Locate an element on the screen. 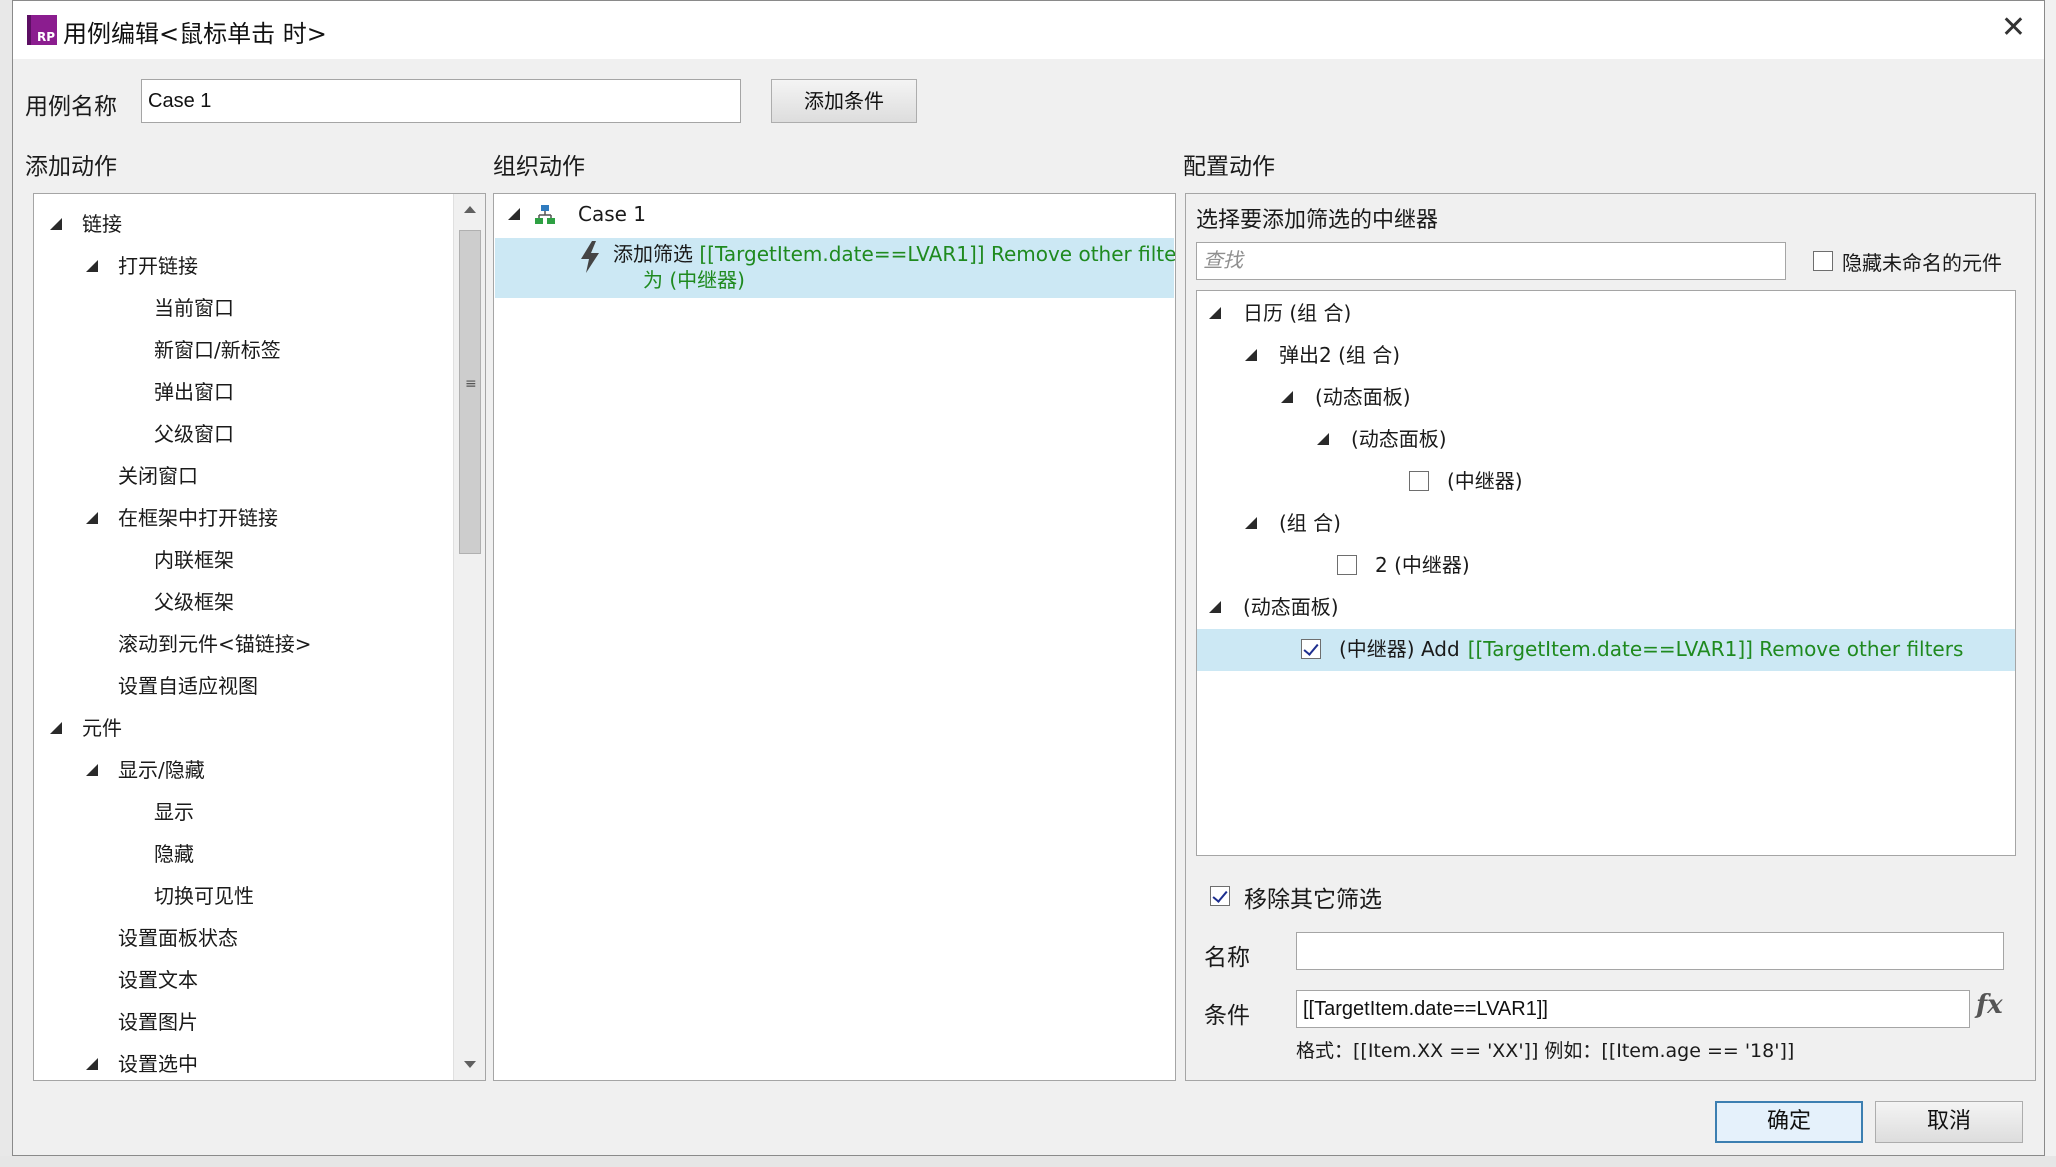 This screenshot has width=2056, height=1167. add-action-header: 添加动作 is located at coordinates (71, 167).